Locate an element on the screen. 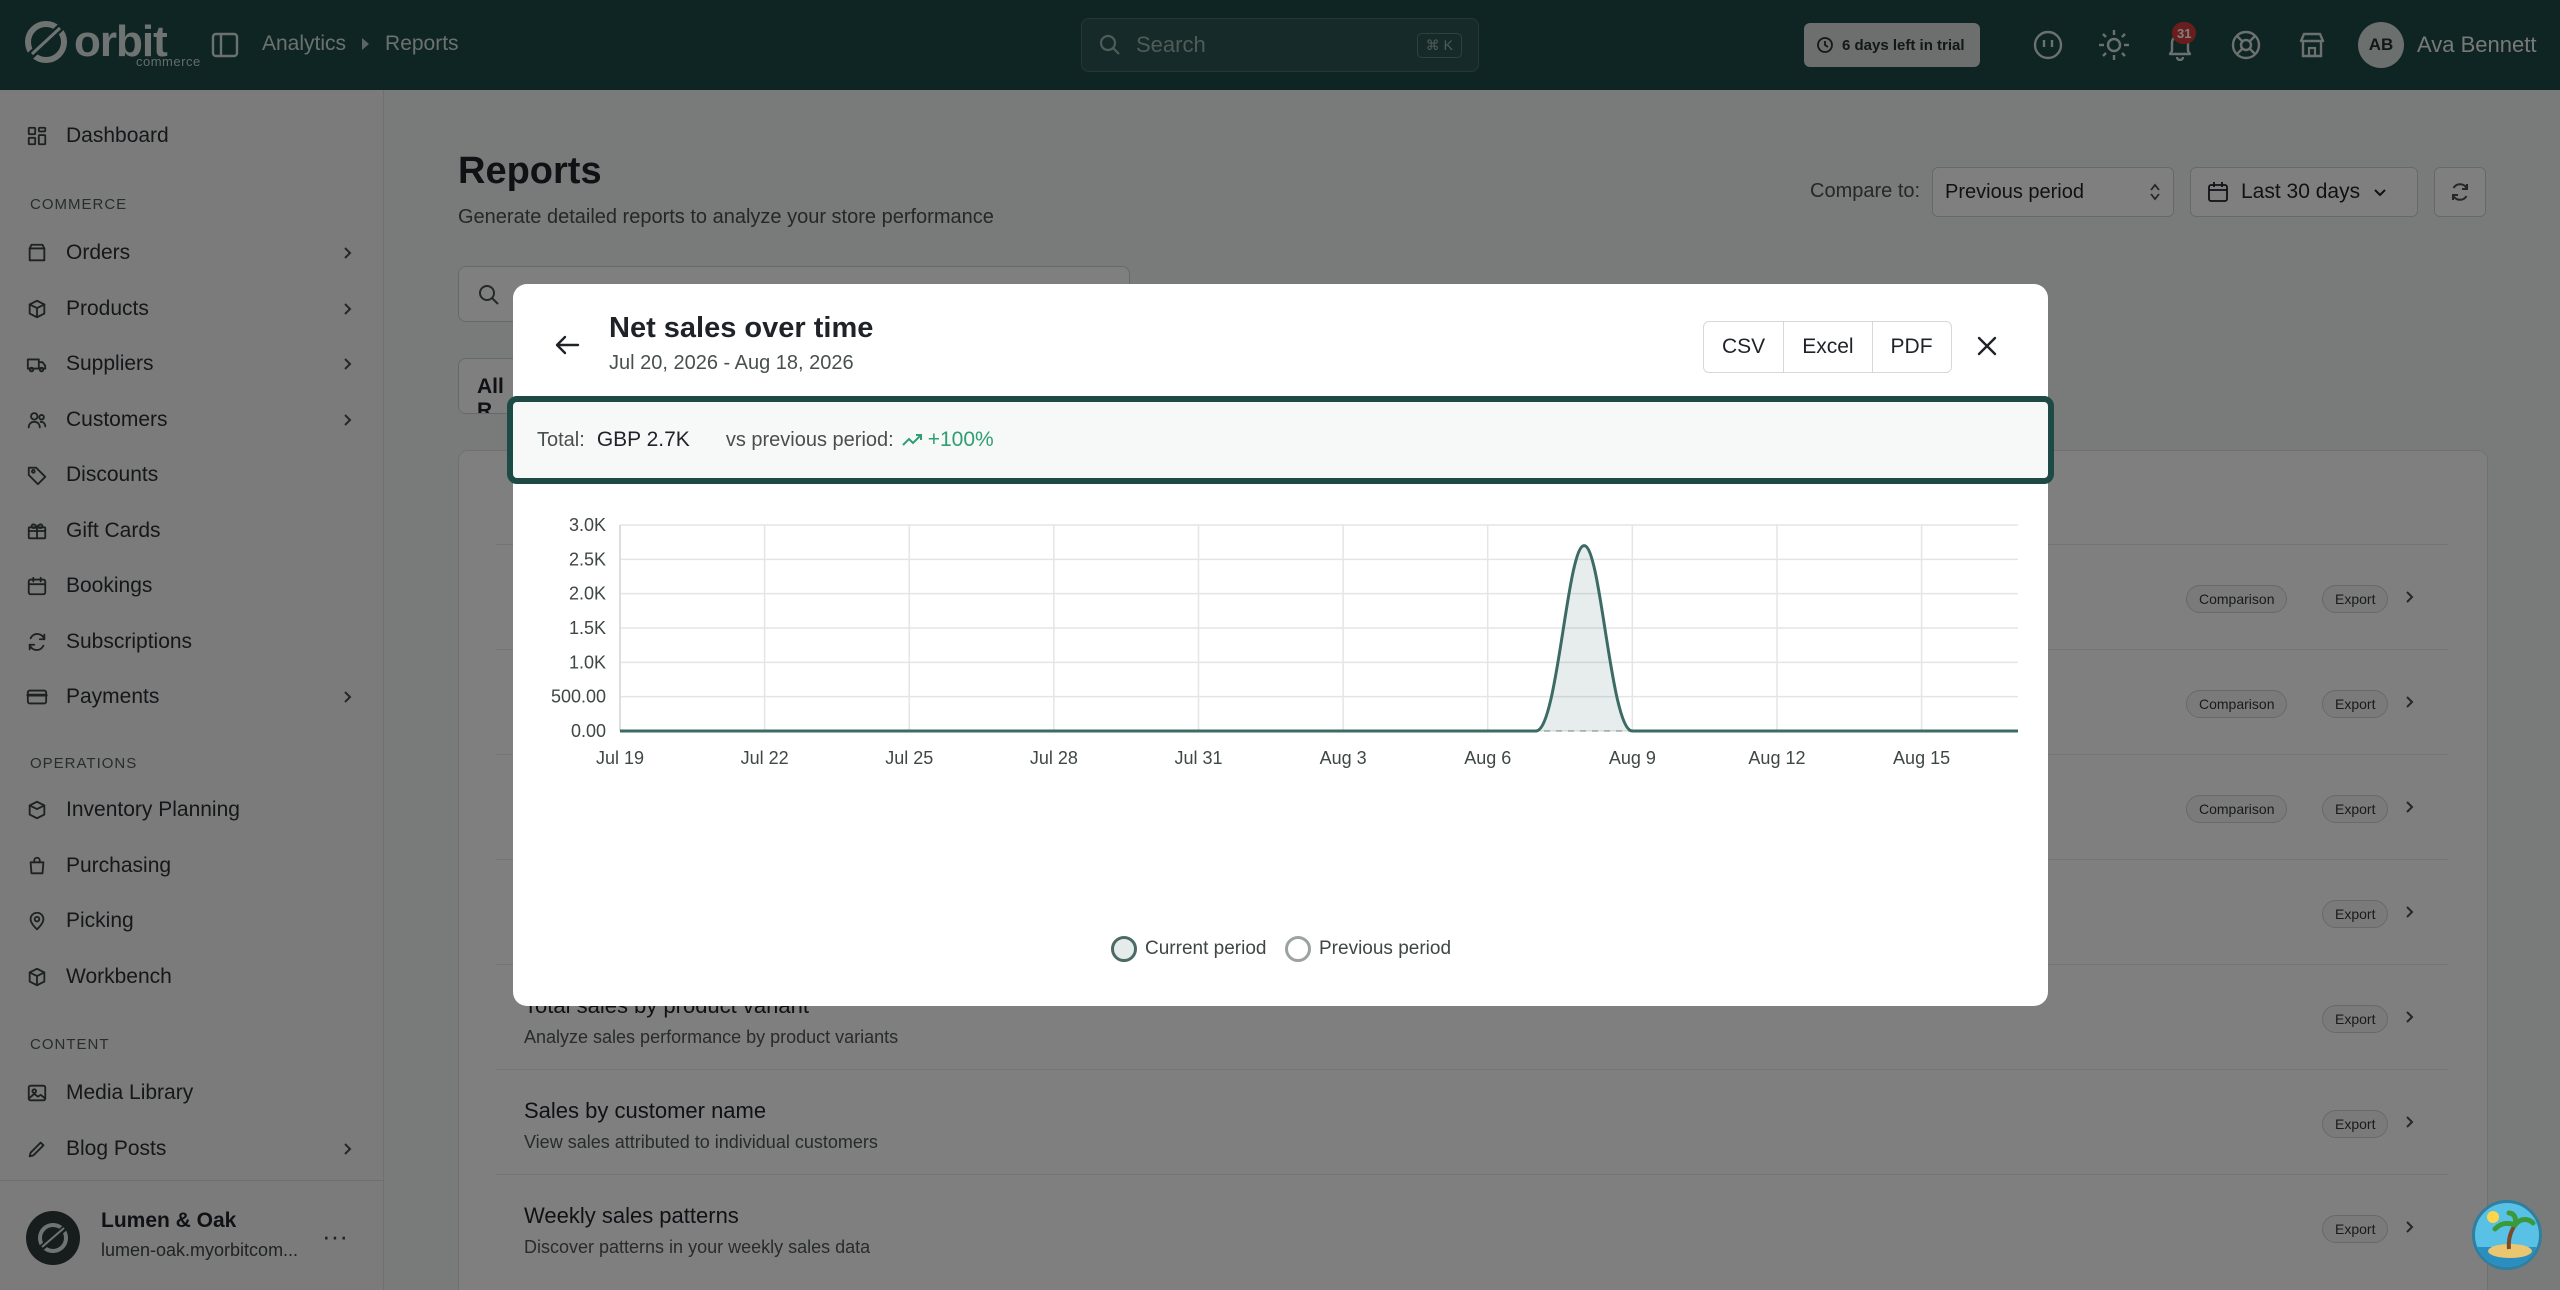  close-icon is located at coordinates (1987, 346).